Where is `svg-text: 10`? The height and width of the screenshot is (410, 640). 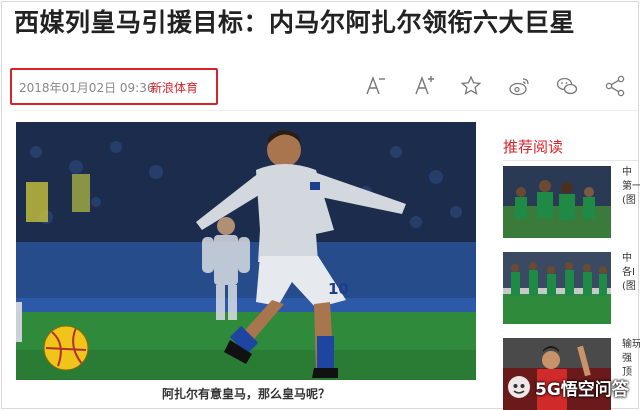 svg-text: 10 is located at coordinates (338, 289).